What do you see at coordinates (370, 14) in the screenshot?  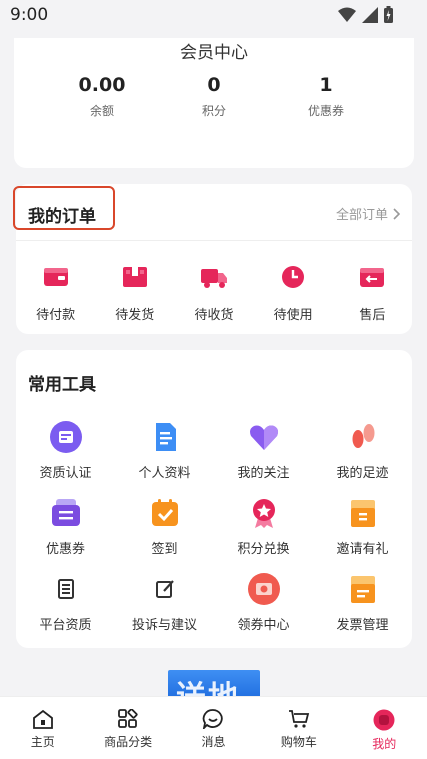 I see `signal-icon` at bounding box center [370, 14].